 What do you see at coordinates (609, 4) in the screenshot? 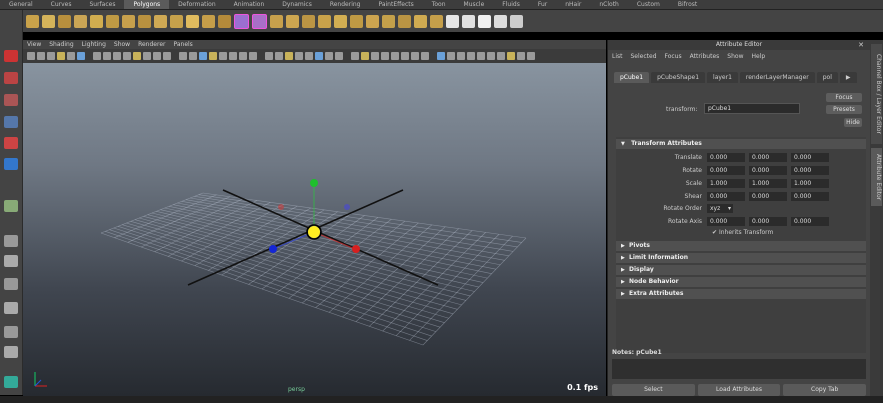
I see `shelf-tab-ncloth: nCloth` at bounding box center [609, 4].